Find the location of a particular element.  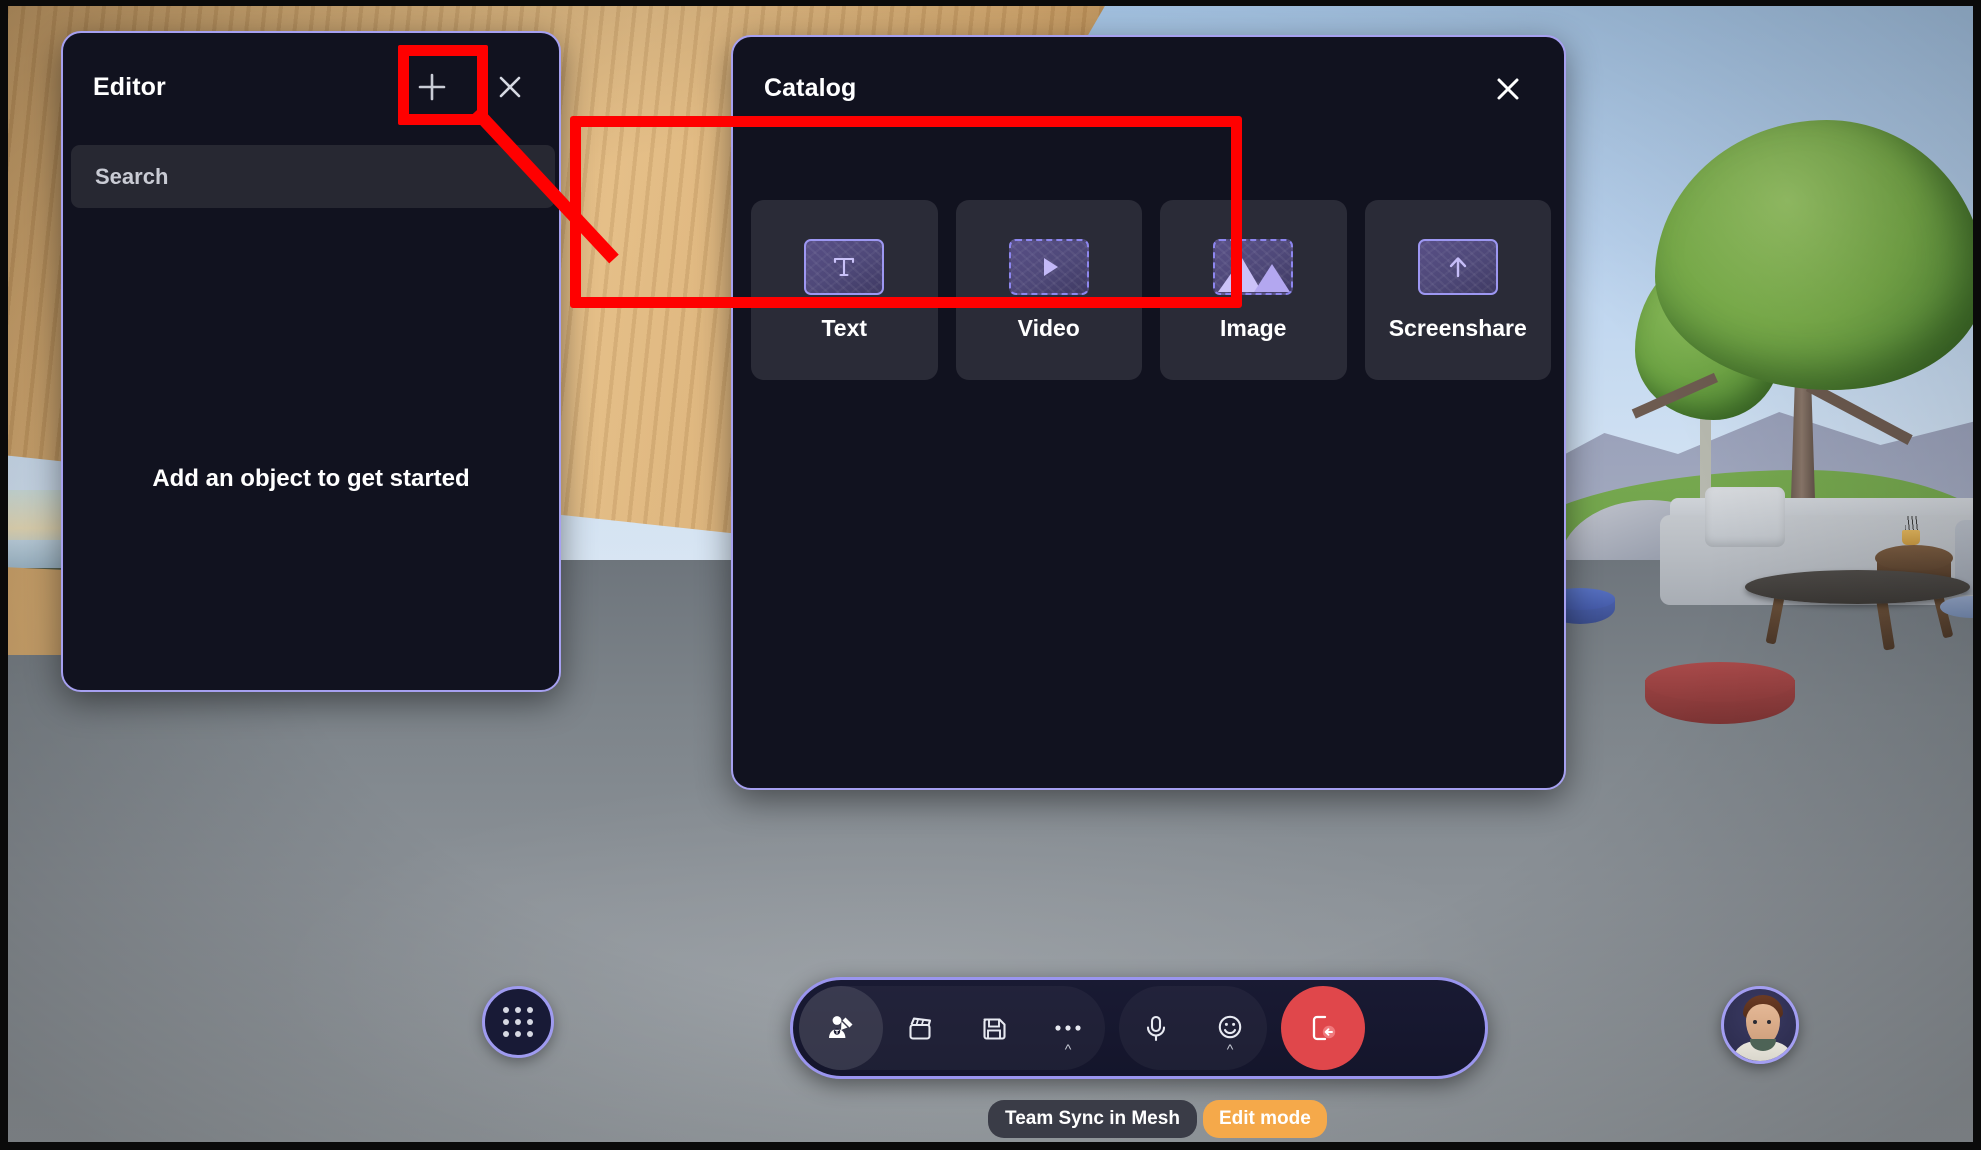

save-button is located at coordinates (994, 1028).